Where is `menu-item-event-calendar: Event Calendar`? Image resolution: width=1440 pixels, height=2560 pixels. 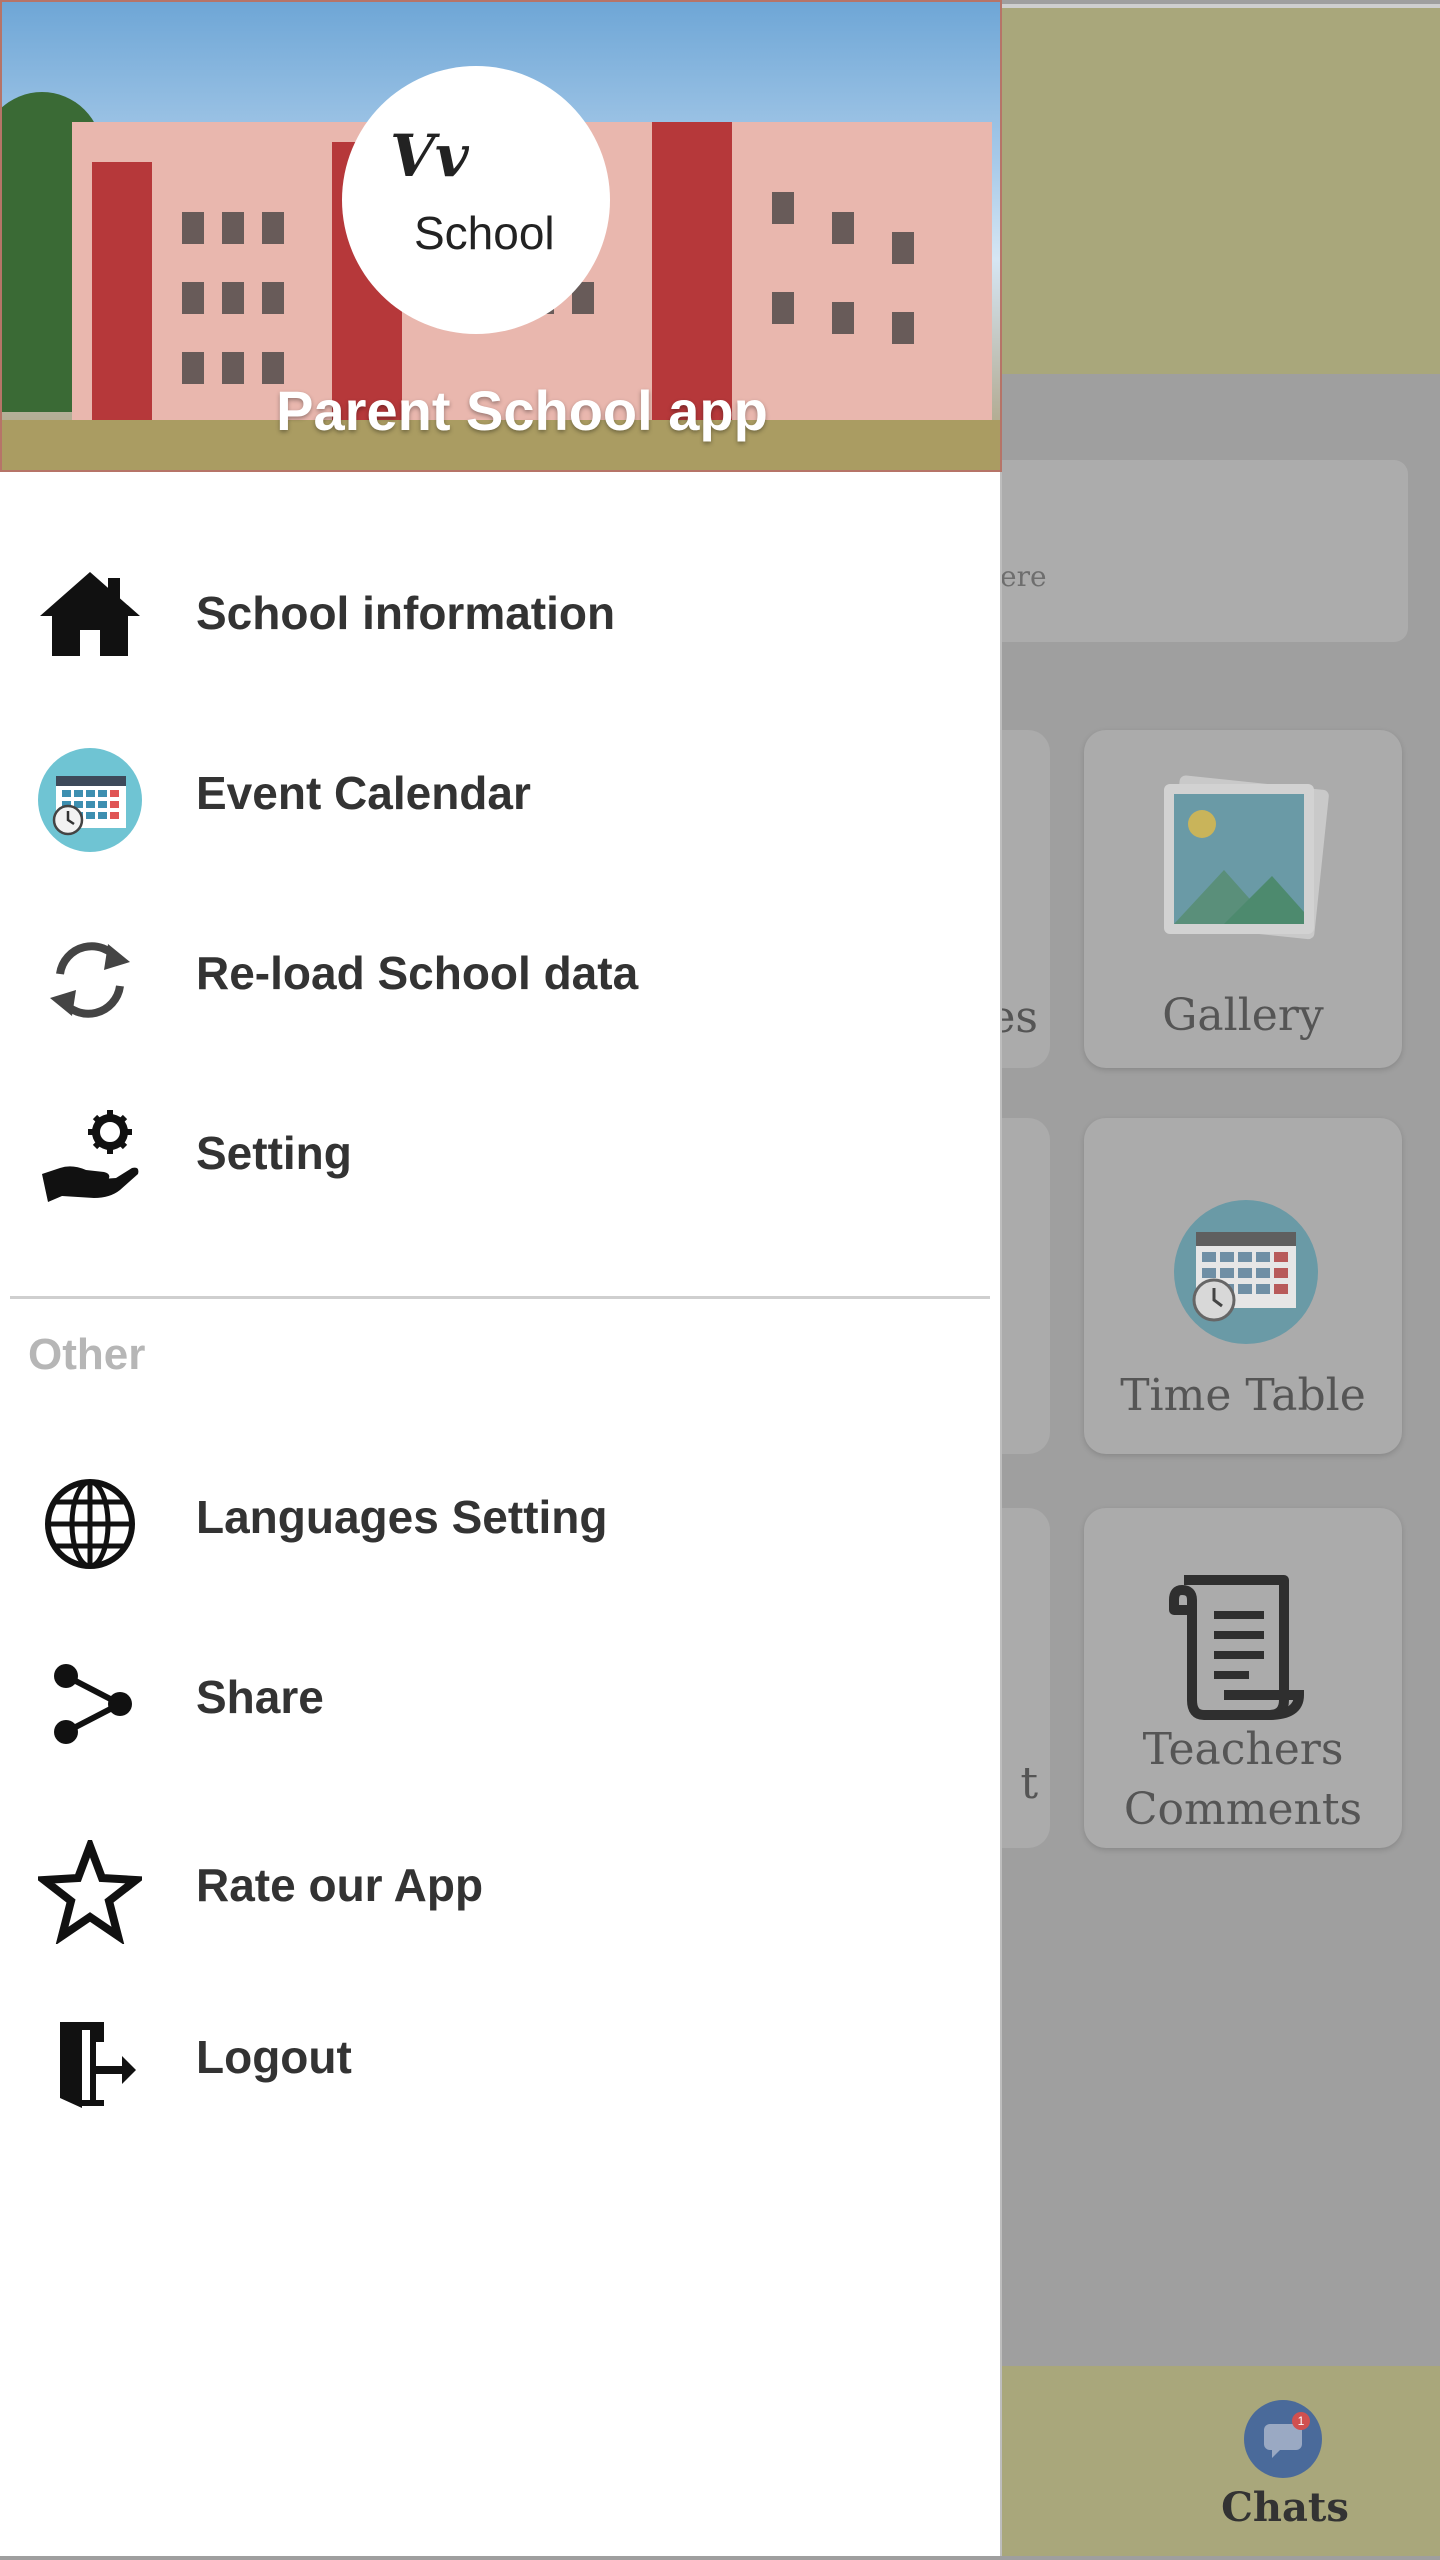 menu-item-event-calendar: Event Calendar is located at coordinates (500, 794).